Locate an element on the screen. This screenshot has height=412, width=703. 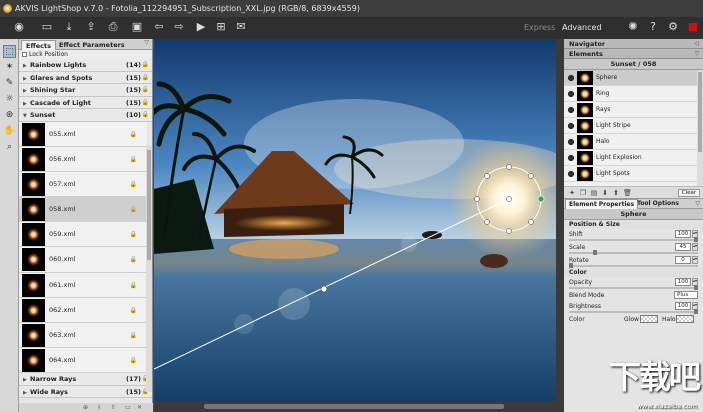
help-icon: ? is located at coordinates (653, 27).